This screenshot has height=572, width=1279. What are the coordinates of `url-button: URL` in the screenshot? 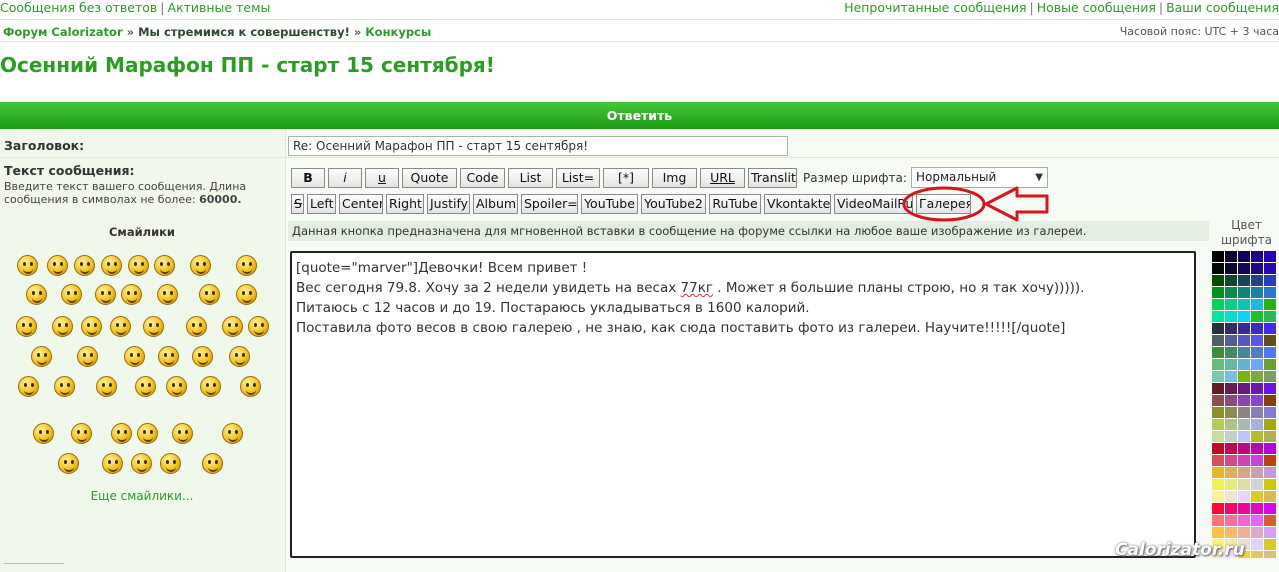 It's located at (722, 178).